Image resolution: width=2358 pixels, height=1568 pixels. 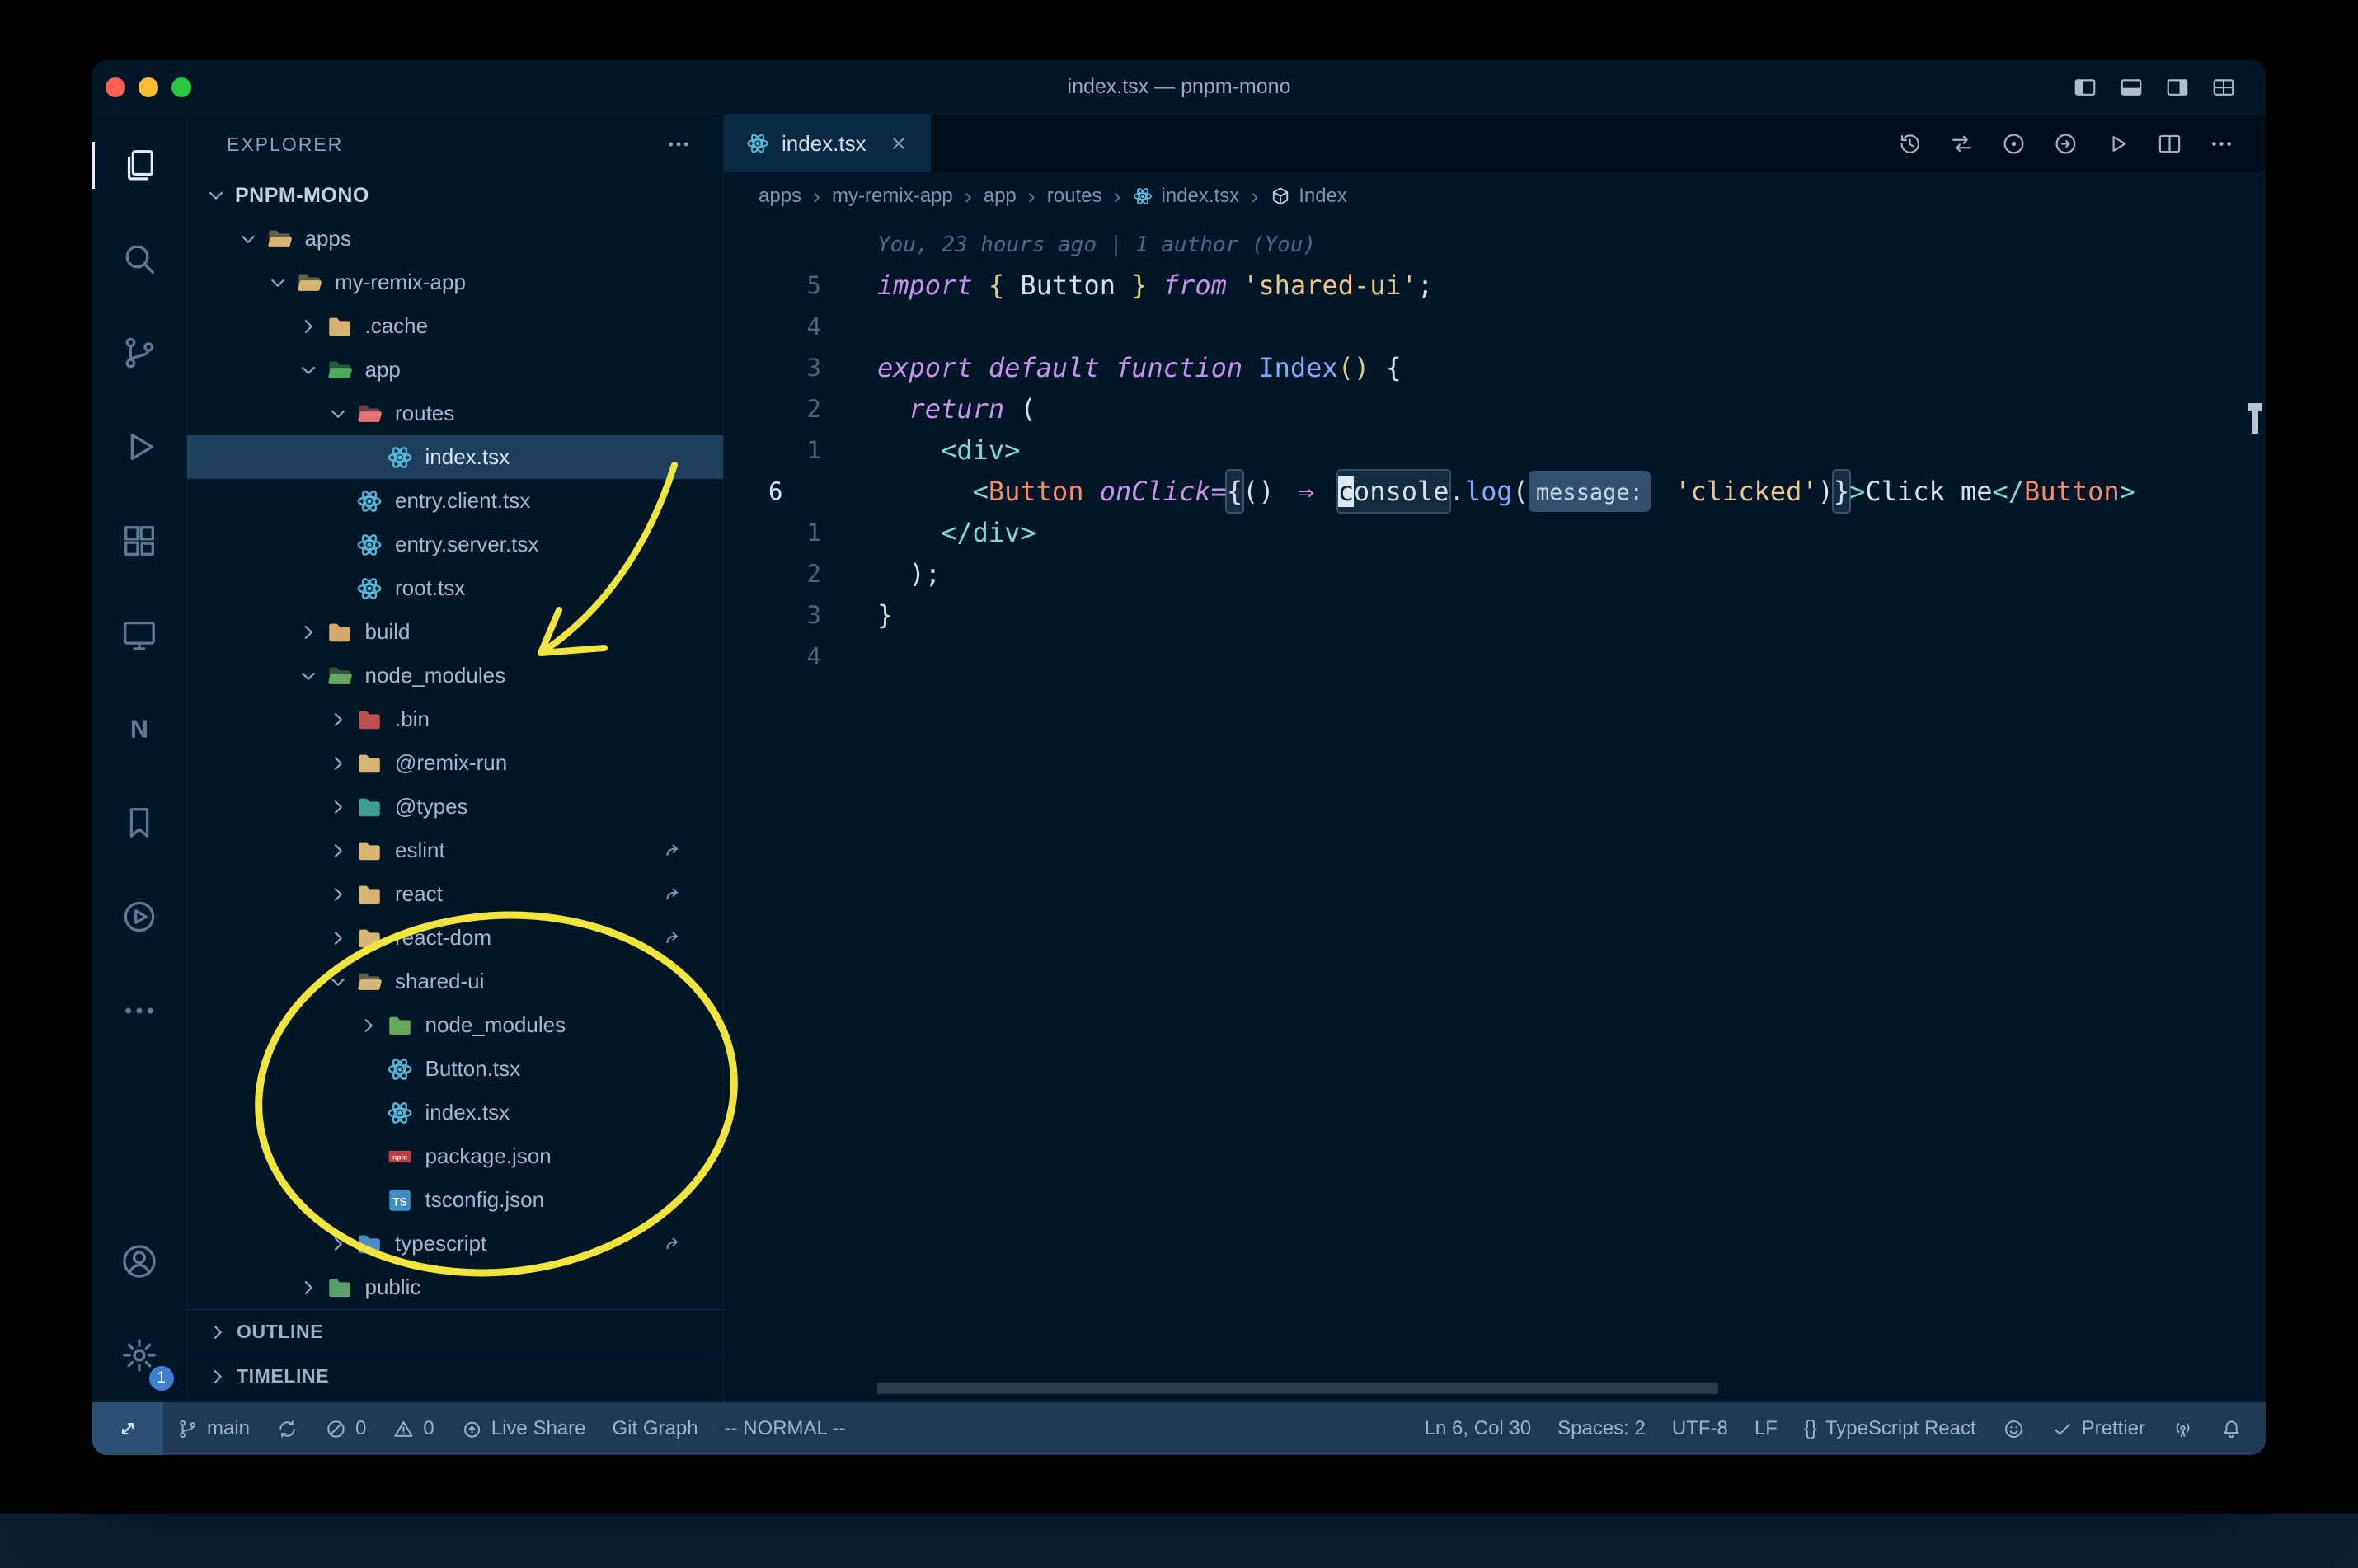 What do you see at coordinates (140, 353) in the screenshot?
I see `activity-source-control` at bounding box center [140, 353].